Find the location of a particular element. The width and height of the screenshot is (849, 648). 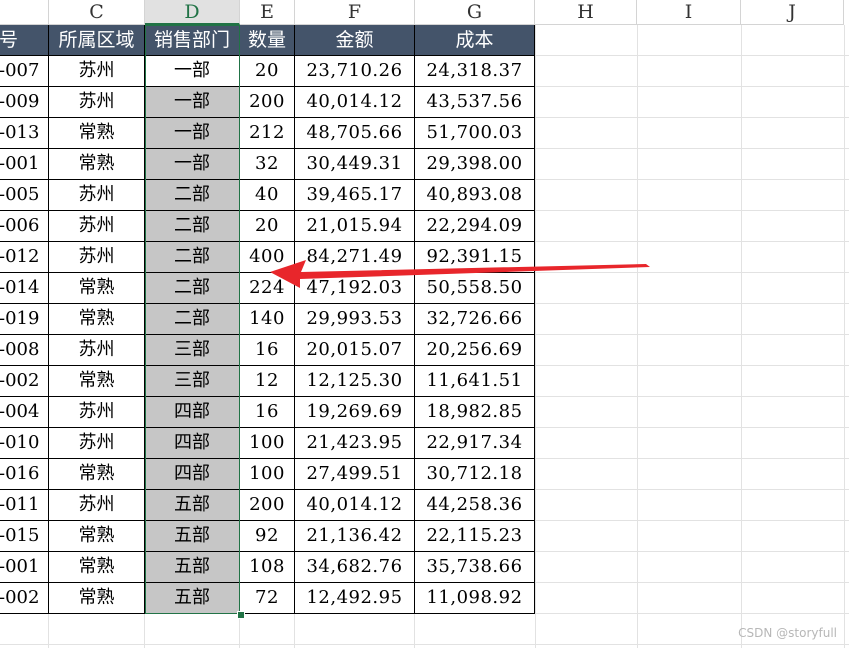

cell-cost: 35,738.66 is located at coordinates (475, 567).